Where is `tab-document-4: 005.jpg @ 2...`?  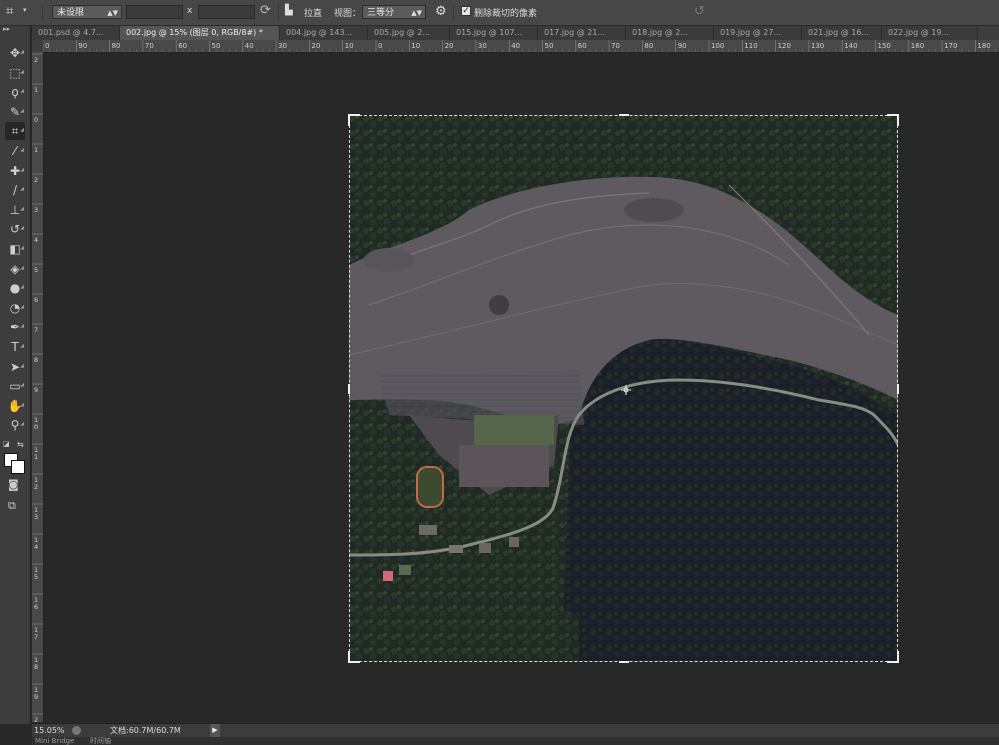
tab-document-4: 005.jpg @ 2... is located at coordinates (409, 33).